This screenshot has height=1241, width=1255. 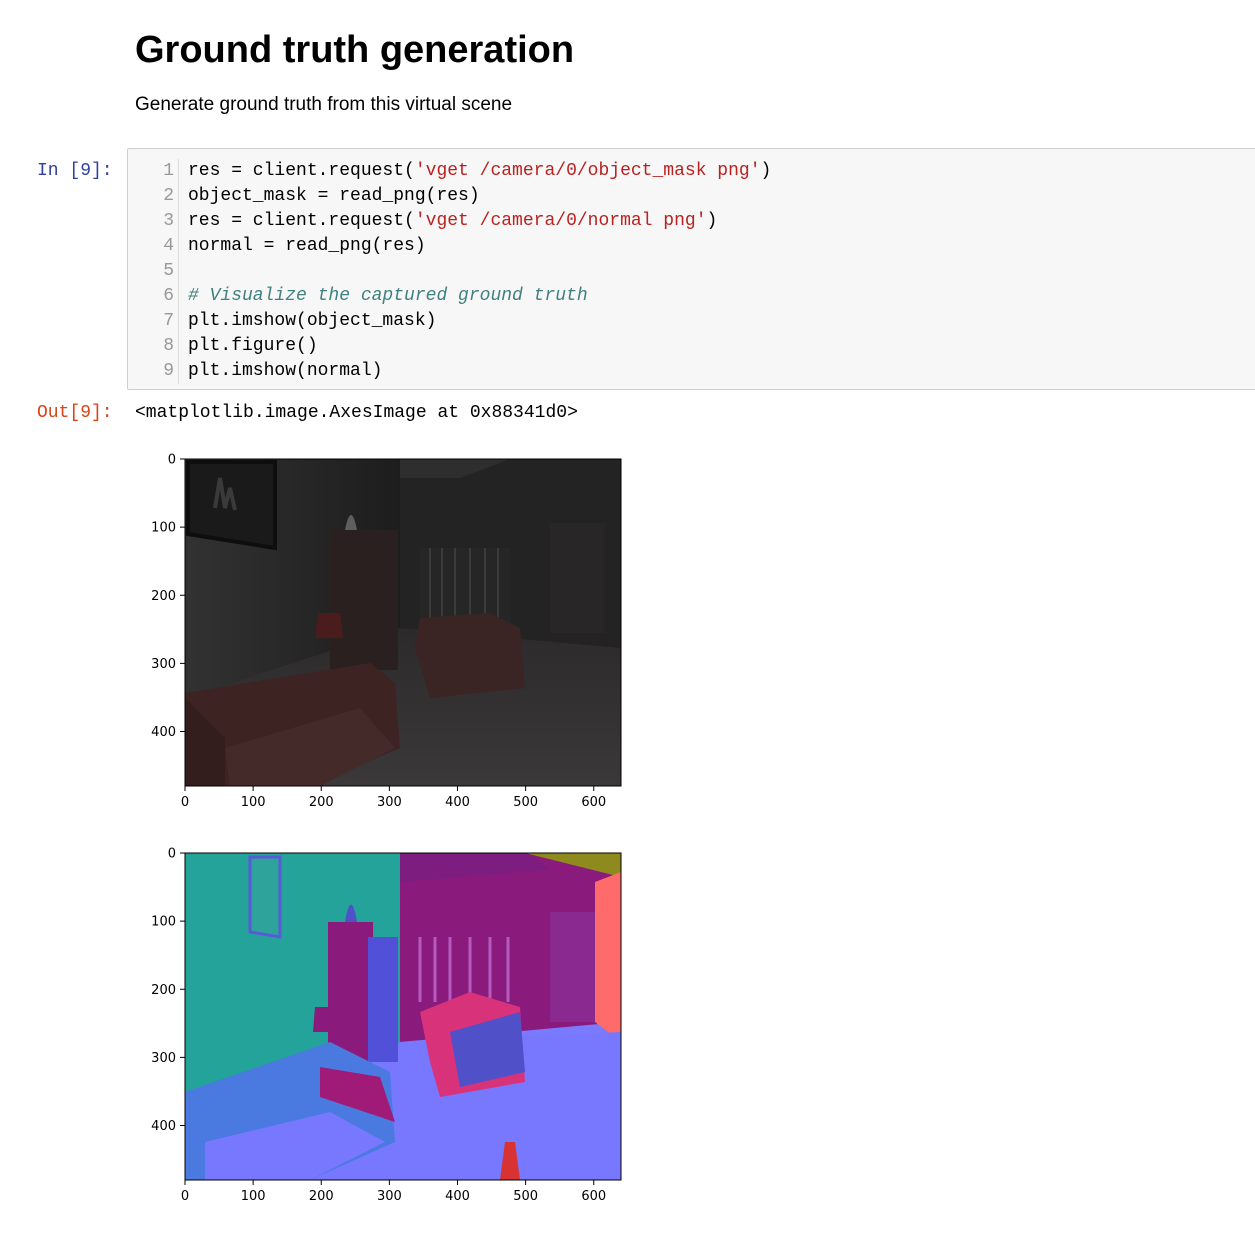 I want to click on line-number: 4, so click(x=168, y=246).